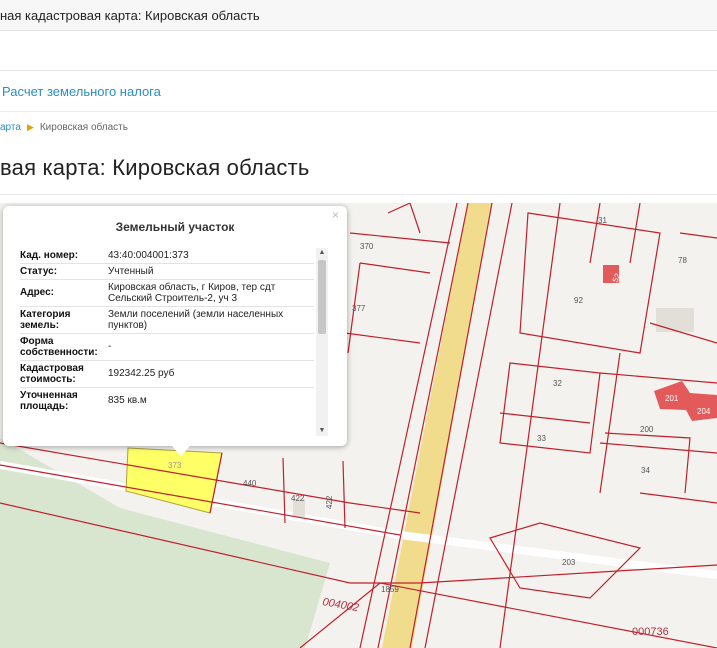  Describe the element at coordinates (358, 111) in the screenshot. I see `breadcrumb-divider` at that location.